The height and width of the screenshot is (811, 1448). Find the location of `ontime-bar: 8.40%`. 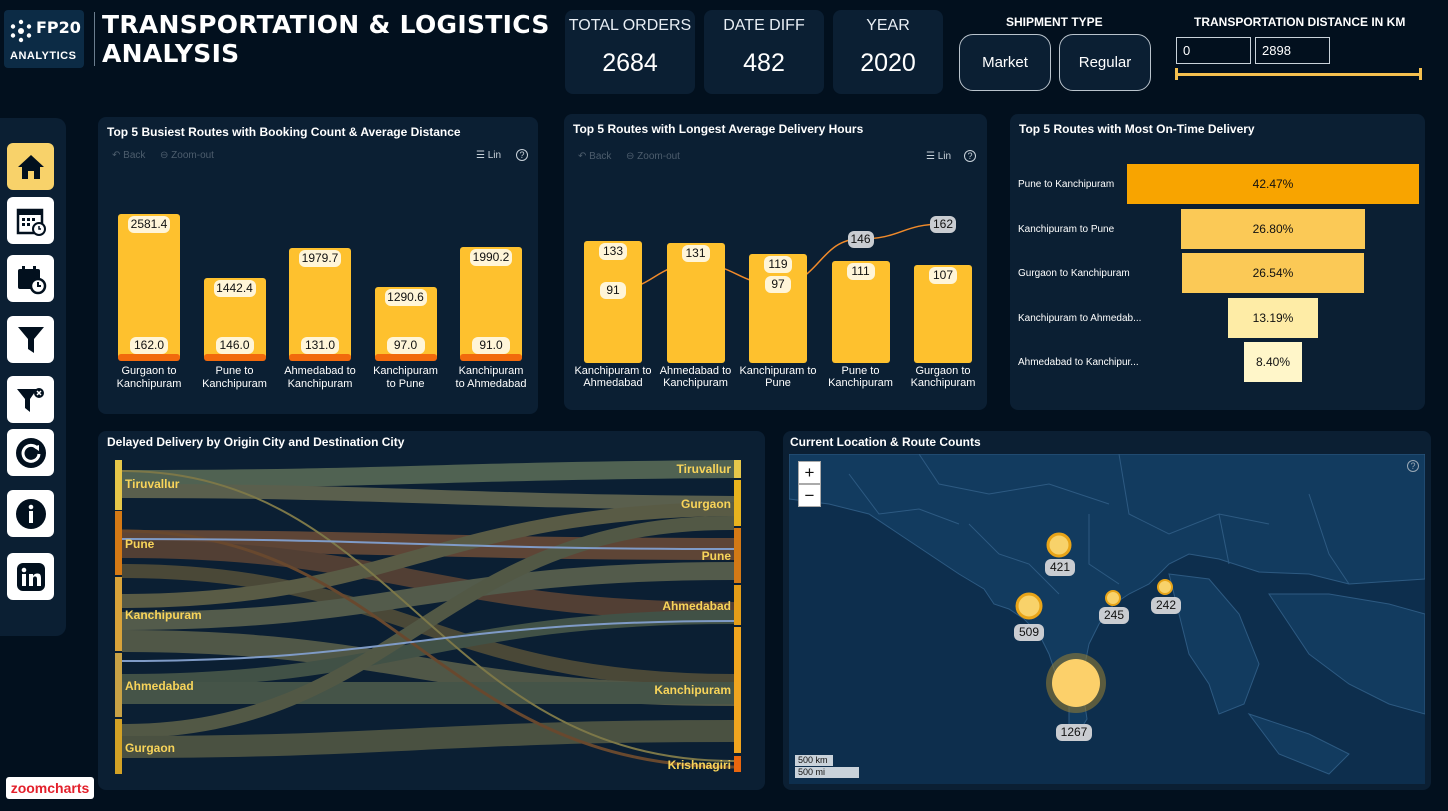

ontime-bar: 8.40% is located at coordinates (1273, 362).